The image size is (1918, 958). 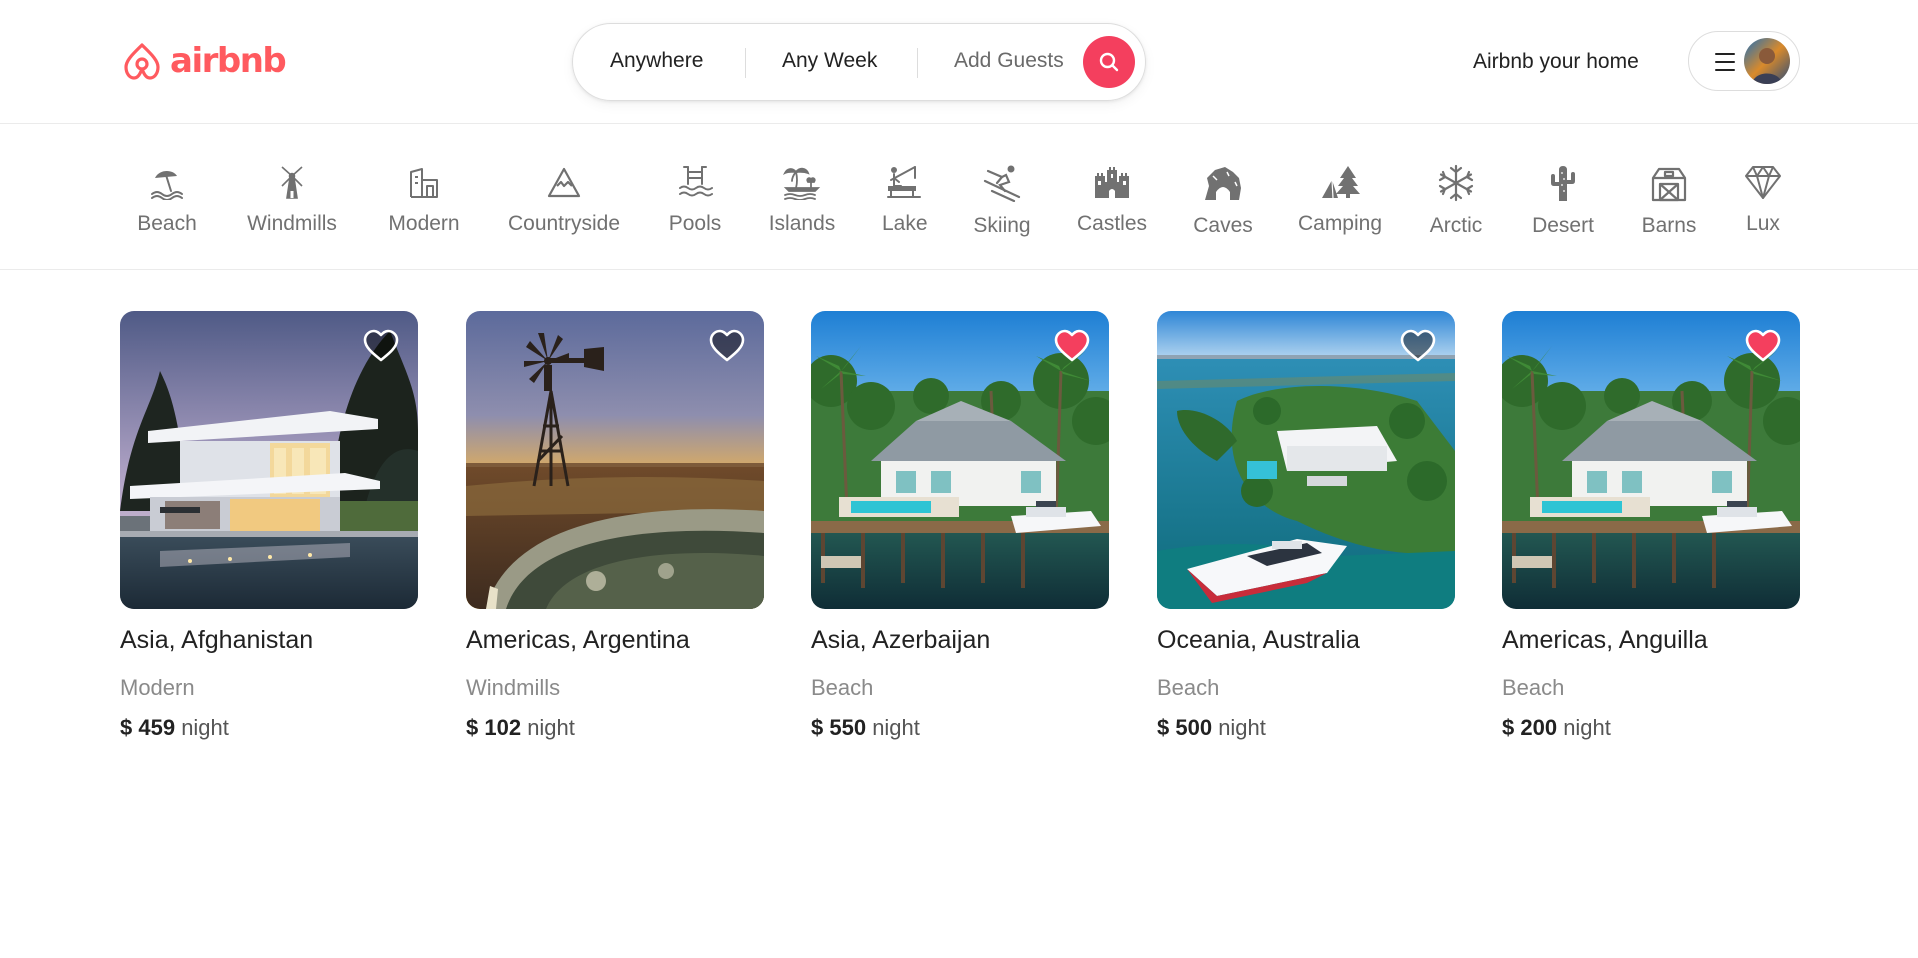 What do you see at coordinates (695, 223) in the screenshot?
I see `category-label: Pools` at bounding box center [695, 223].